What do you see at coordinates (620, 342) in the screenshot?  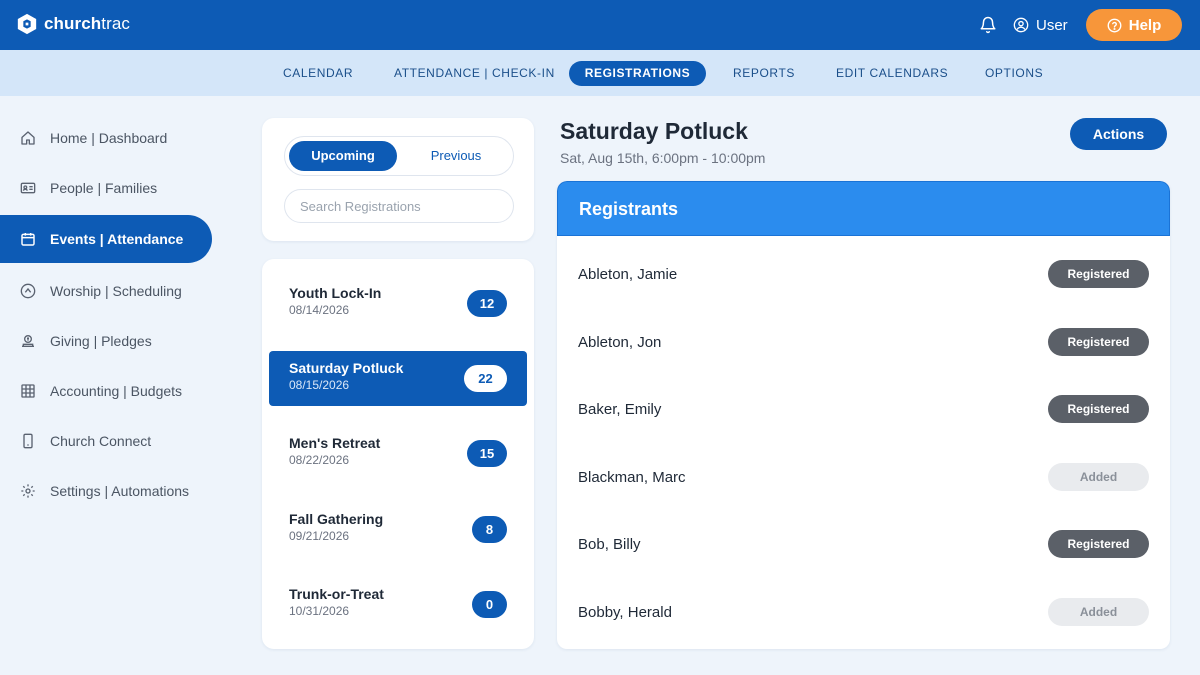 I see `registrant-name: Ableton, Jon` at bounding box center [620, 342].